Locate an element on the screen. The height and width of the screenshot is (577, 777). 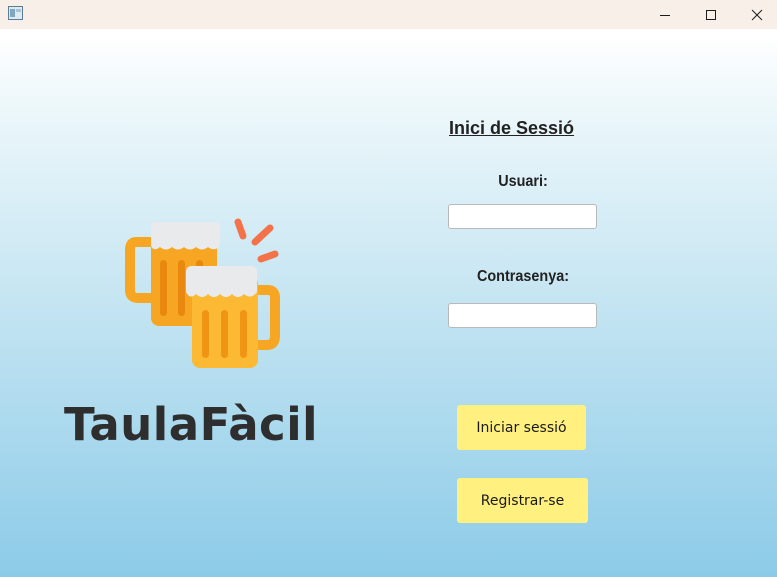
password-input is located at coordinates (522, 315).